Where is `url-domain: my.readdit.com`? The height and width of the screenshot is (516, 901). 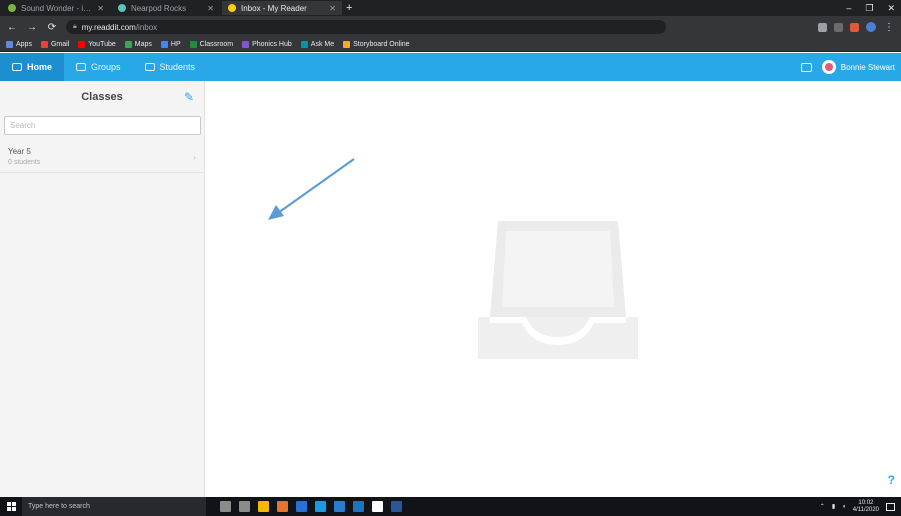 url-domain: my.readdit.com is located at coordinates (108, 27).